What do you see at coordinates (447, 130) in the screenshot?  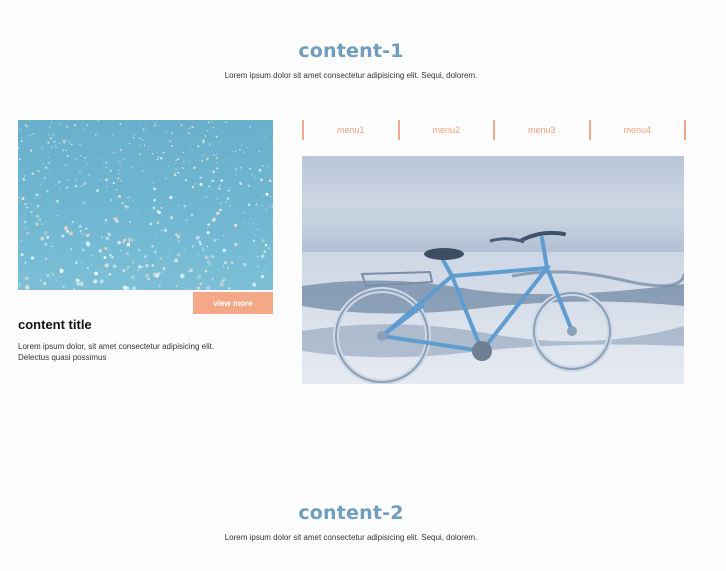 I see `menu-item-2: menu2` at bounding box center [447, 130].